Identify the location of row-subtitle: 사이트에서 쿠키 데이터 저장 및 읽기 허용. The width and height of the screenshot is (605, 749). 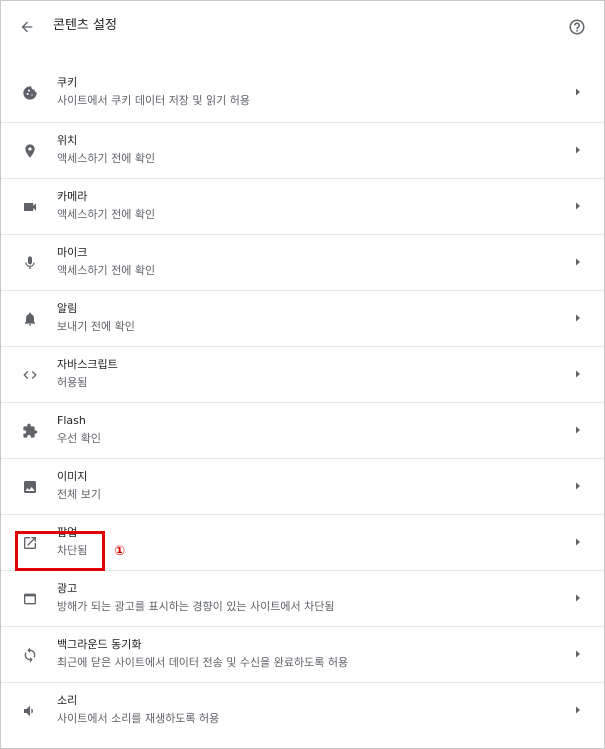
(154, 100).